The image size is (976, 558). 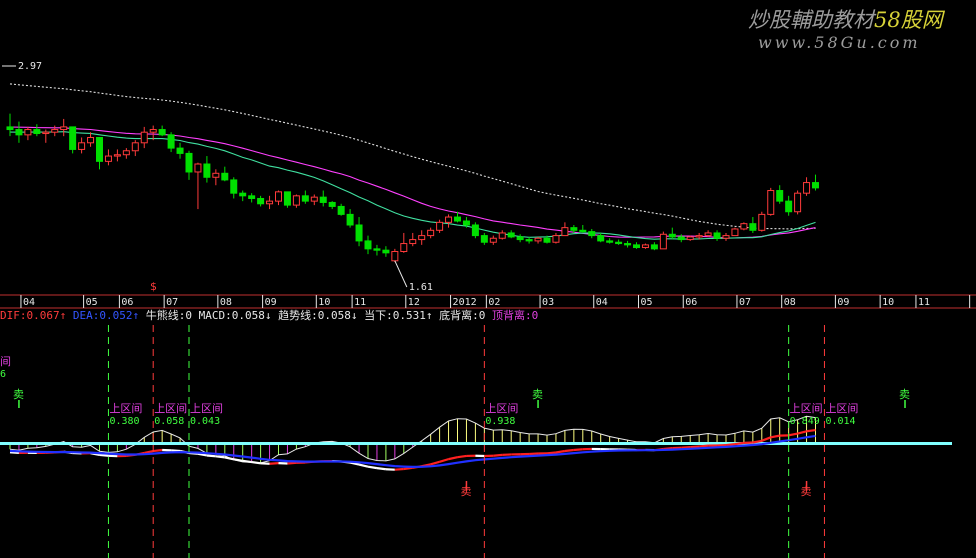 I want to click on month-label: 06, so click(x=127, y=302).